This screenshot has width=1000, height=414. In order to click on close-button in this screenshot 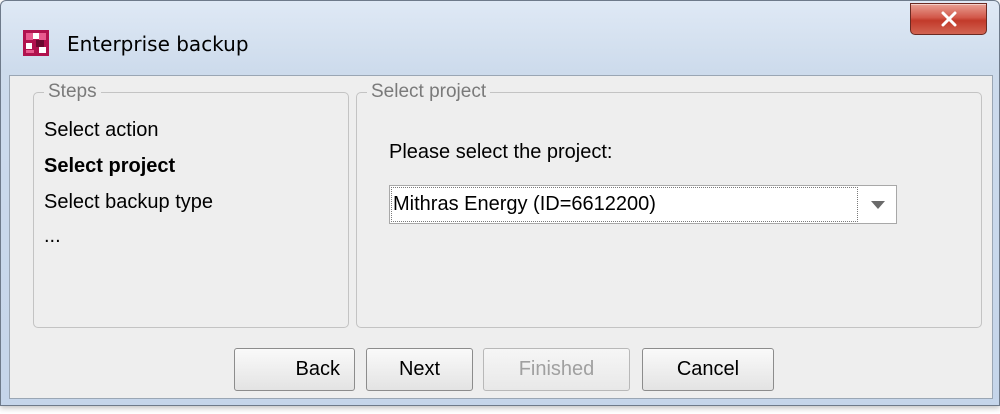, I will do `click(948, 19)`.